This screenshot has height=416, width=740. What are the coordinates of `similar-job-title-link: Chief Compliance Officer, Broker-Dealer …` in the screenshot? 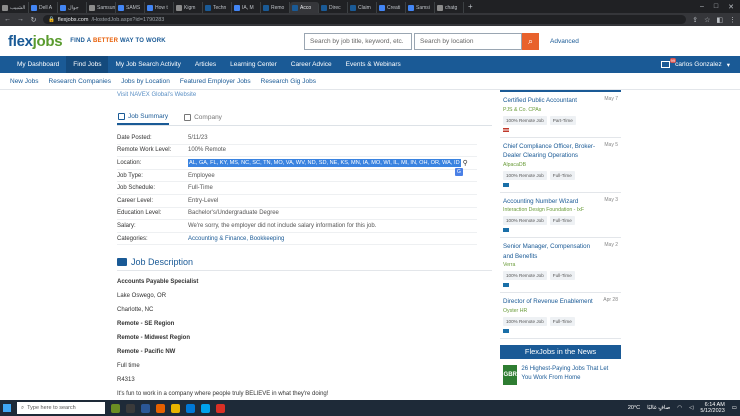 It's located at (551, 151).